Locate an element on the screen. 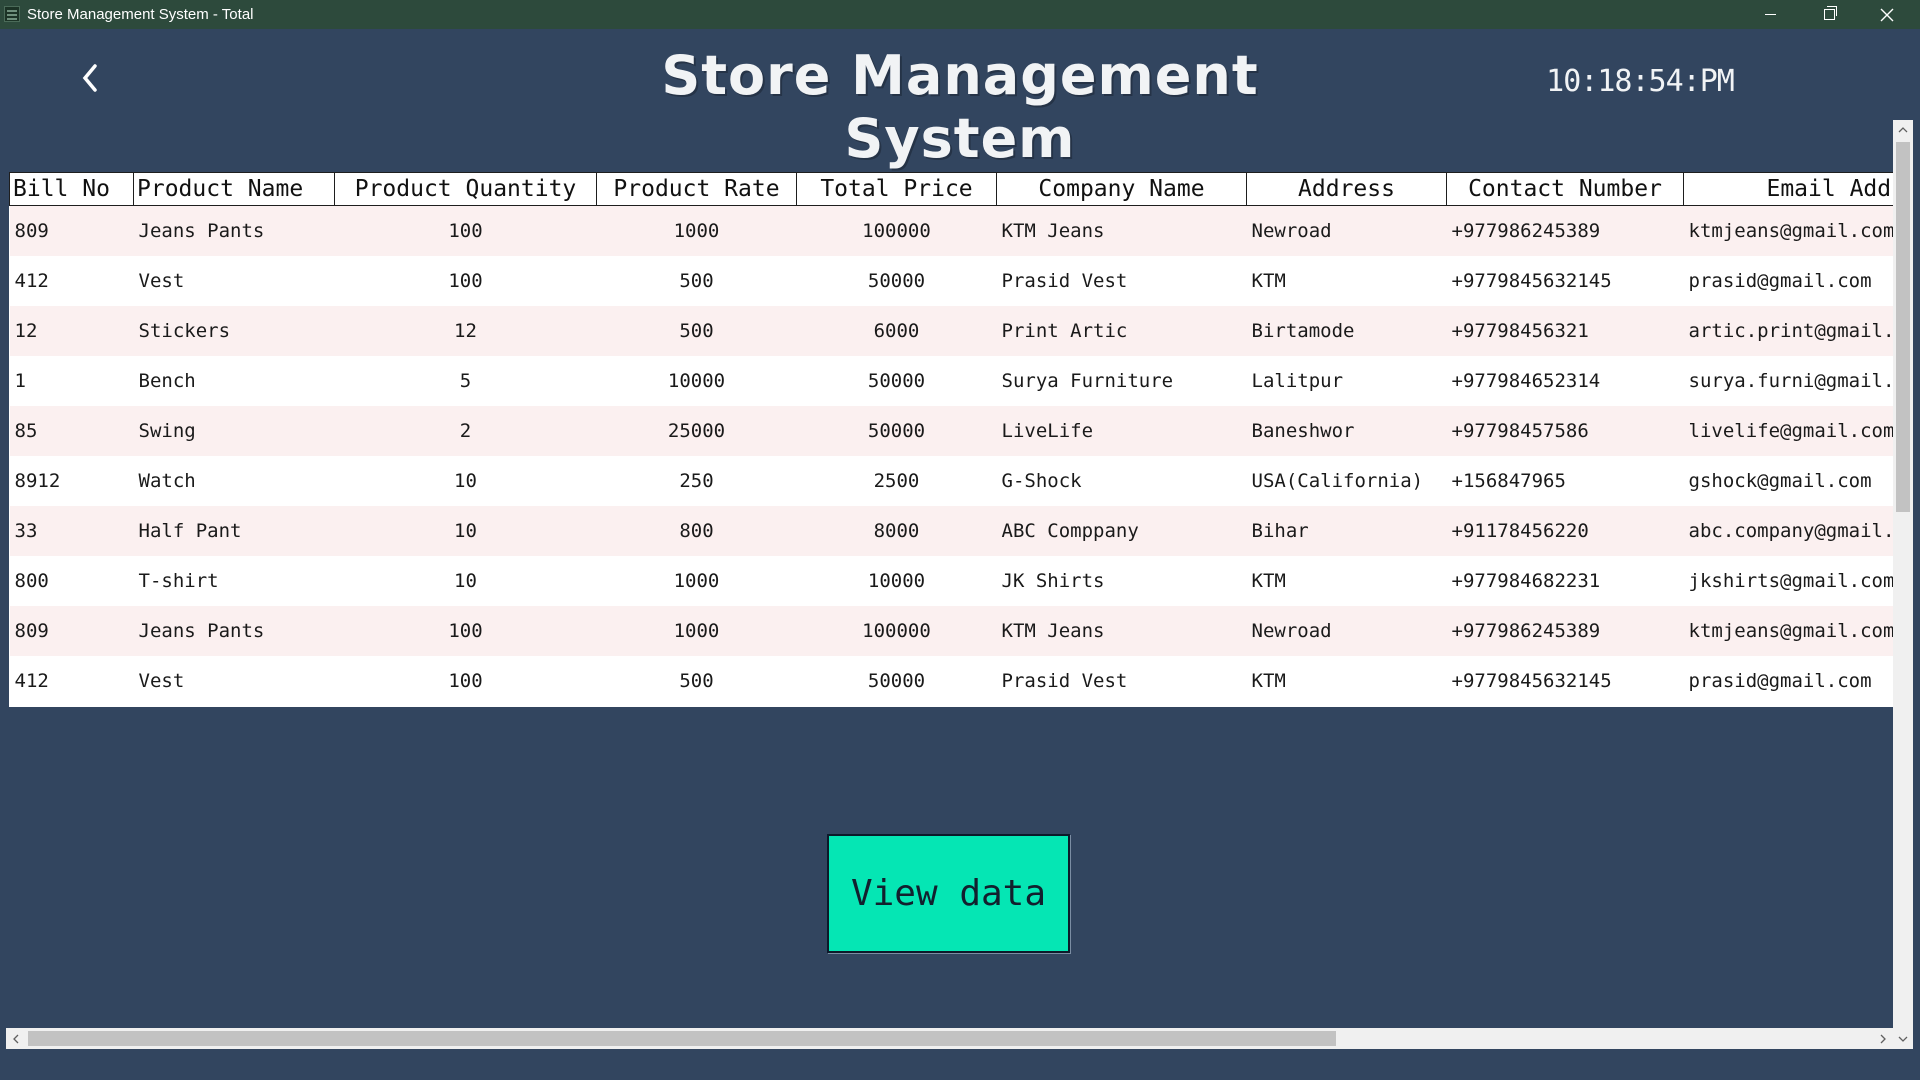 The width and height of the screenshot is (1920, 1080). table-cell: 800 is located at coordinates (71, 581).